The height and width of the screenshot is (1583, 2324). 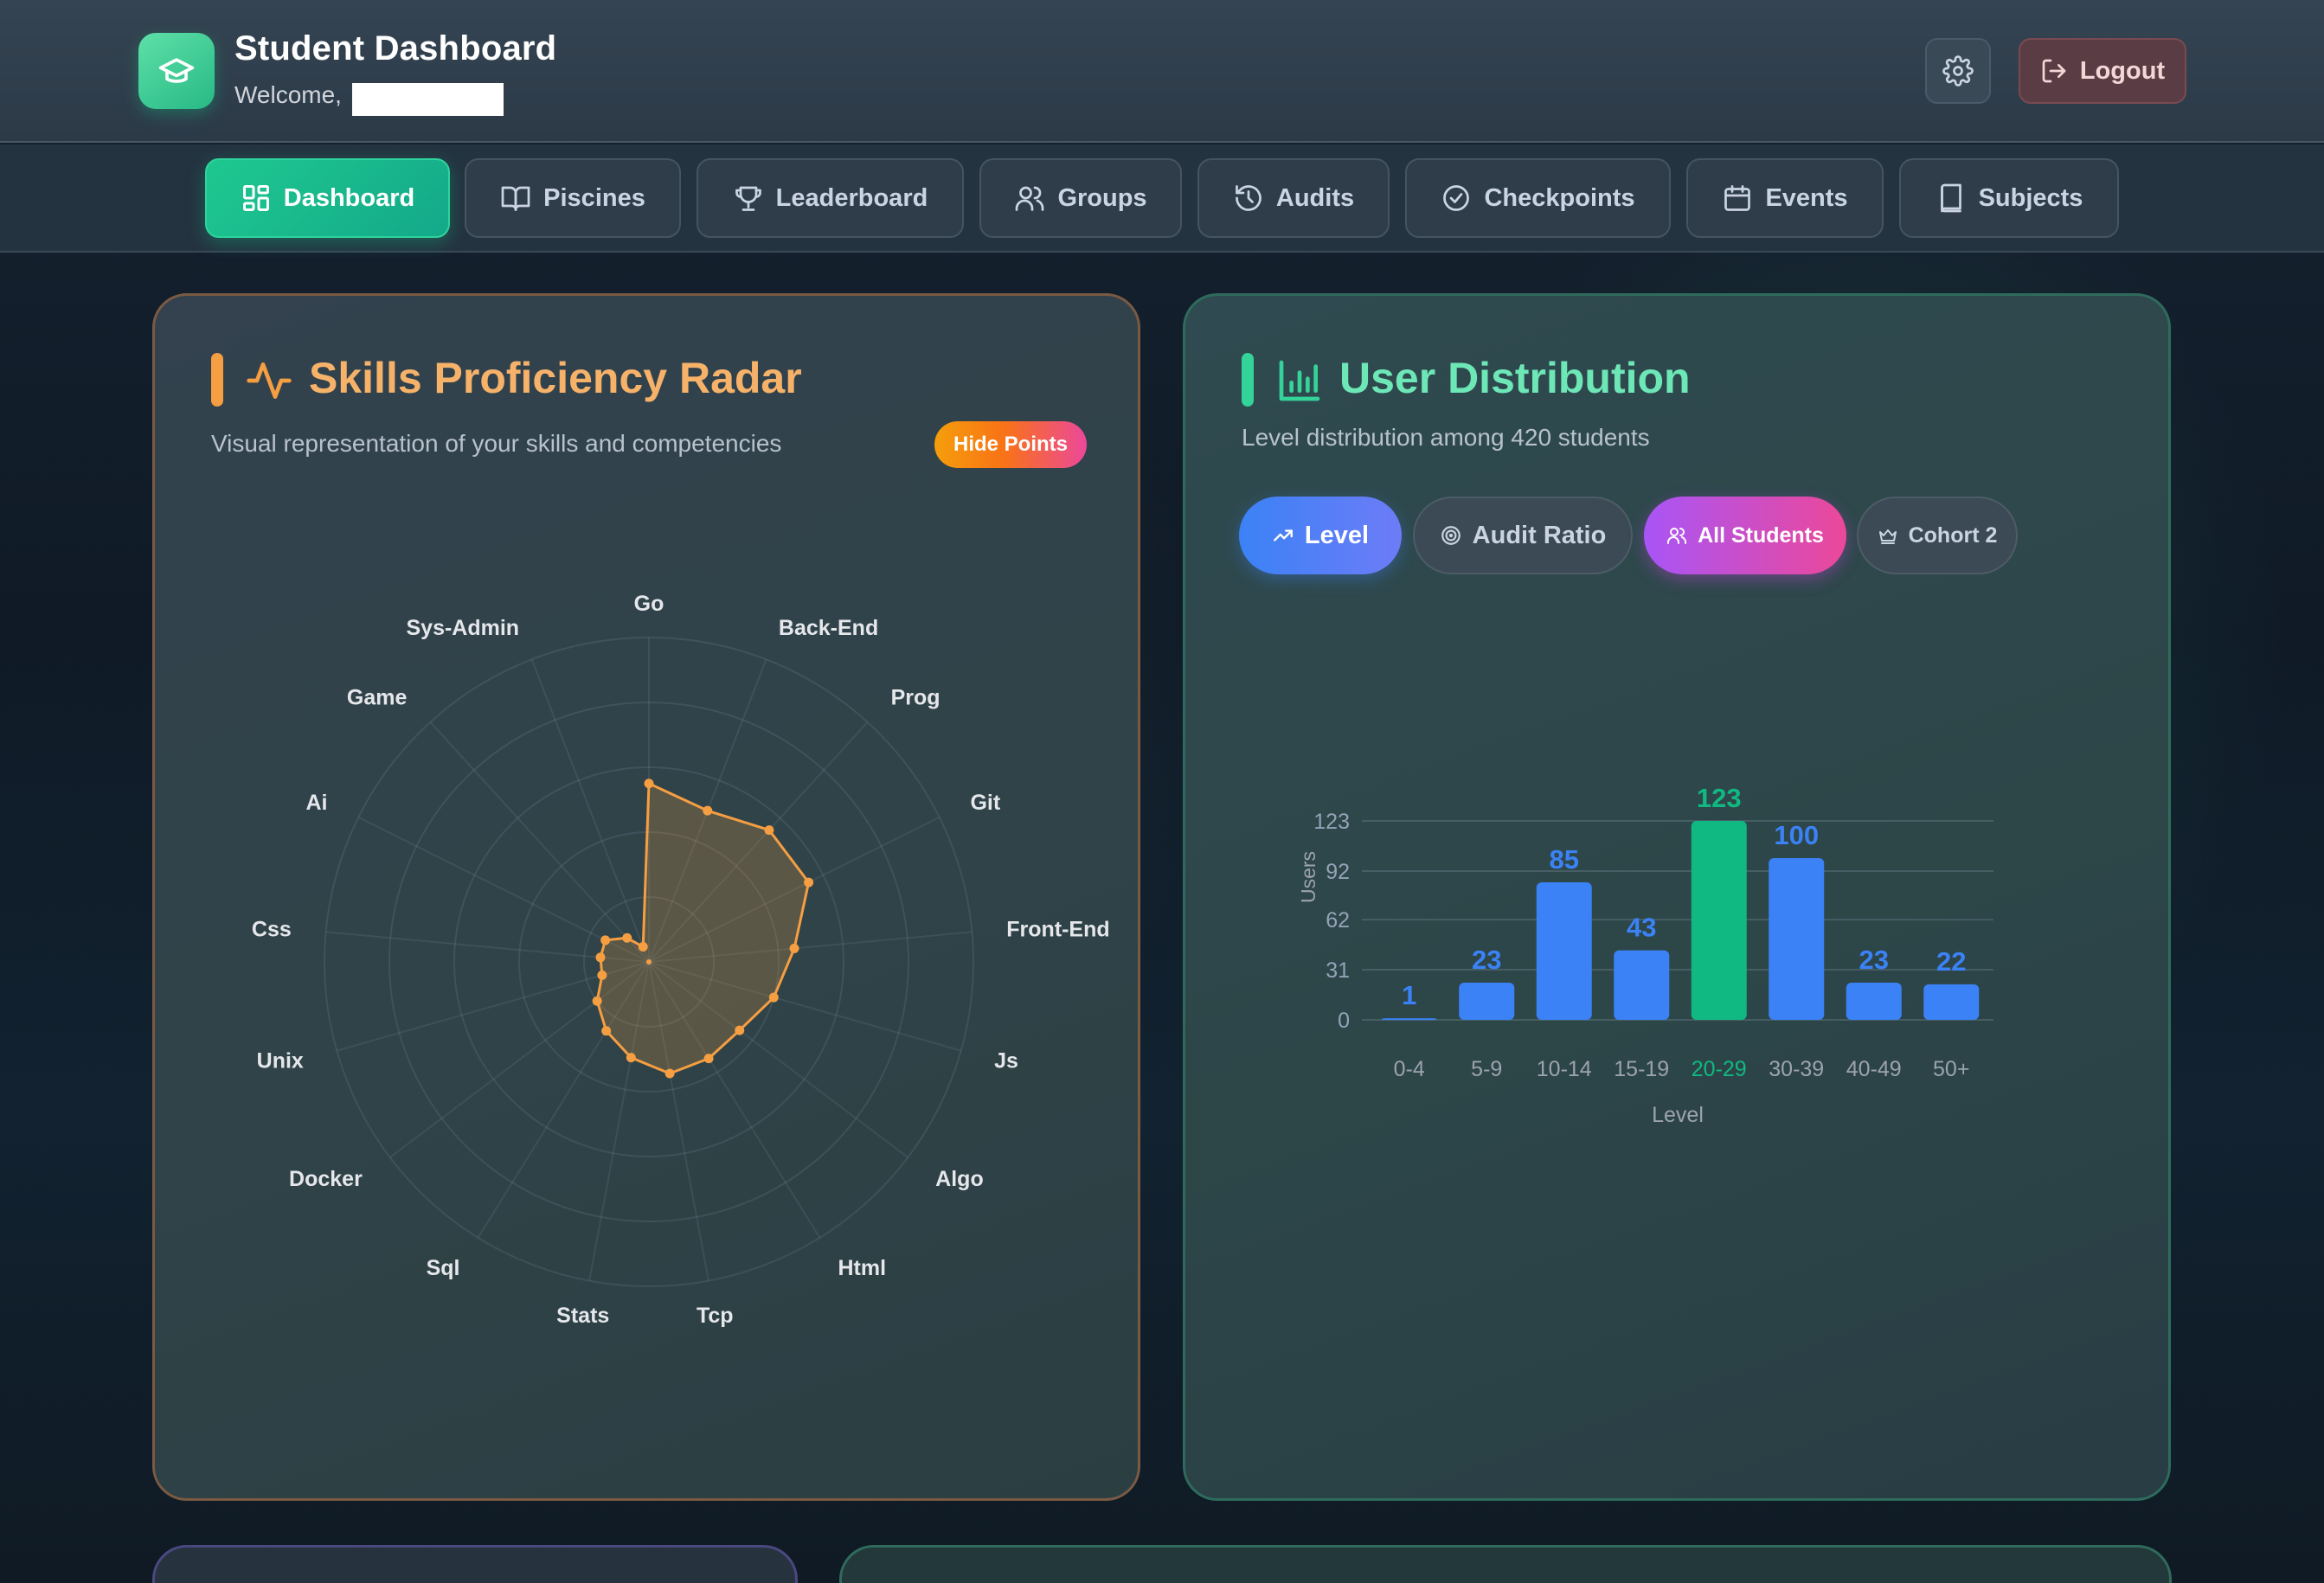 What do you see at coordinates (1951, 962) in the screenshot?
I see `bar-value-label: 22` at bounding box center [1951, 962].